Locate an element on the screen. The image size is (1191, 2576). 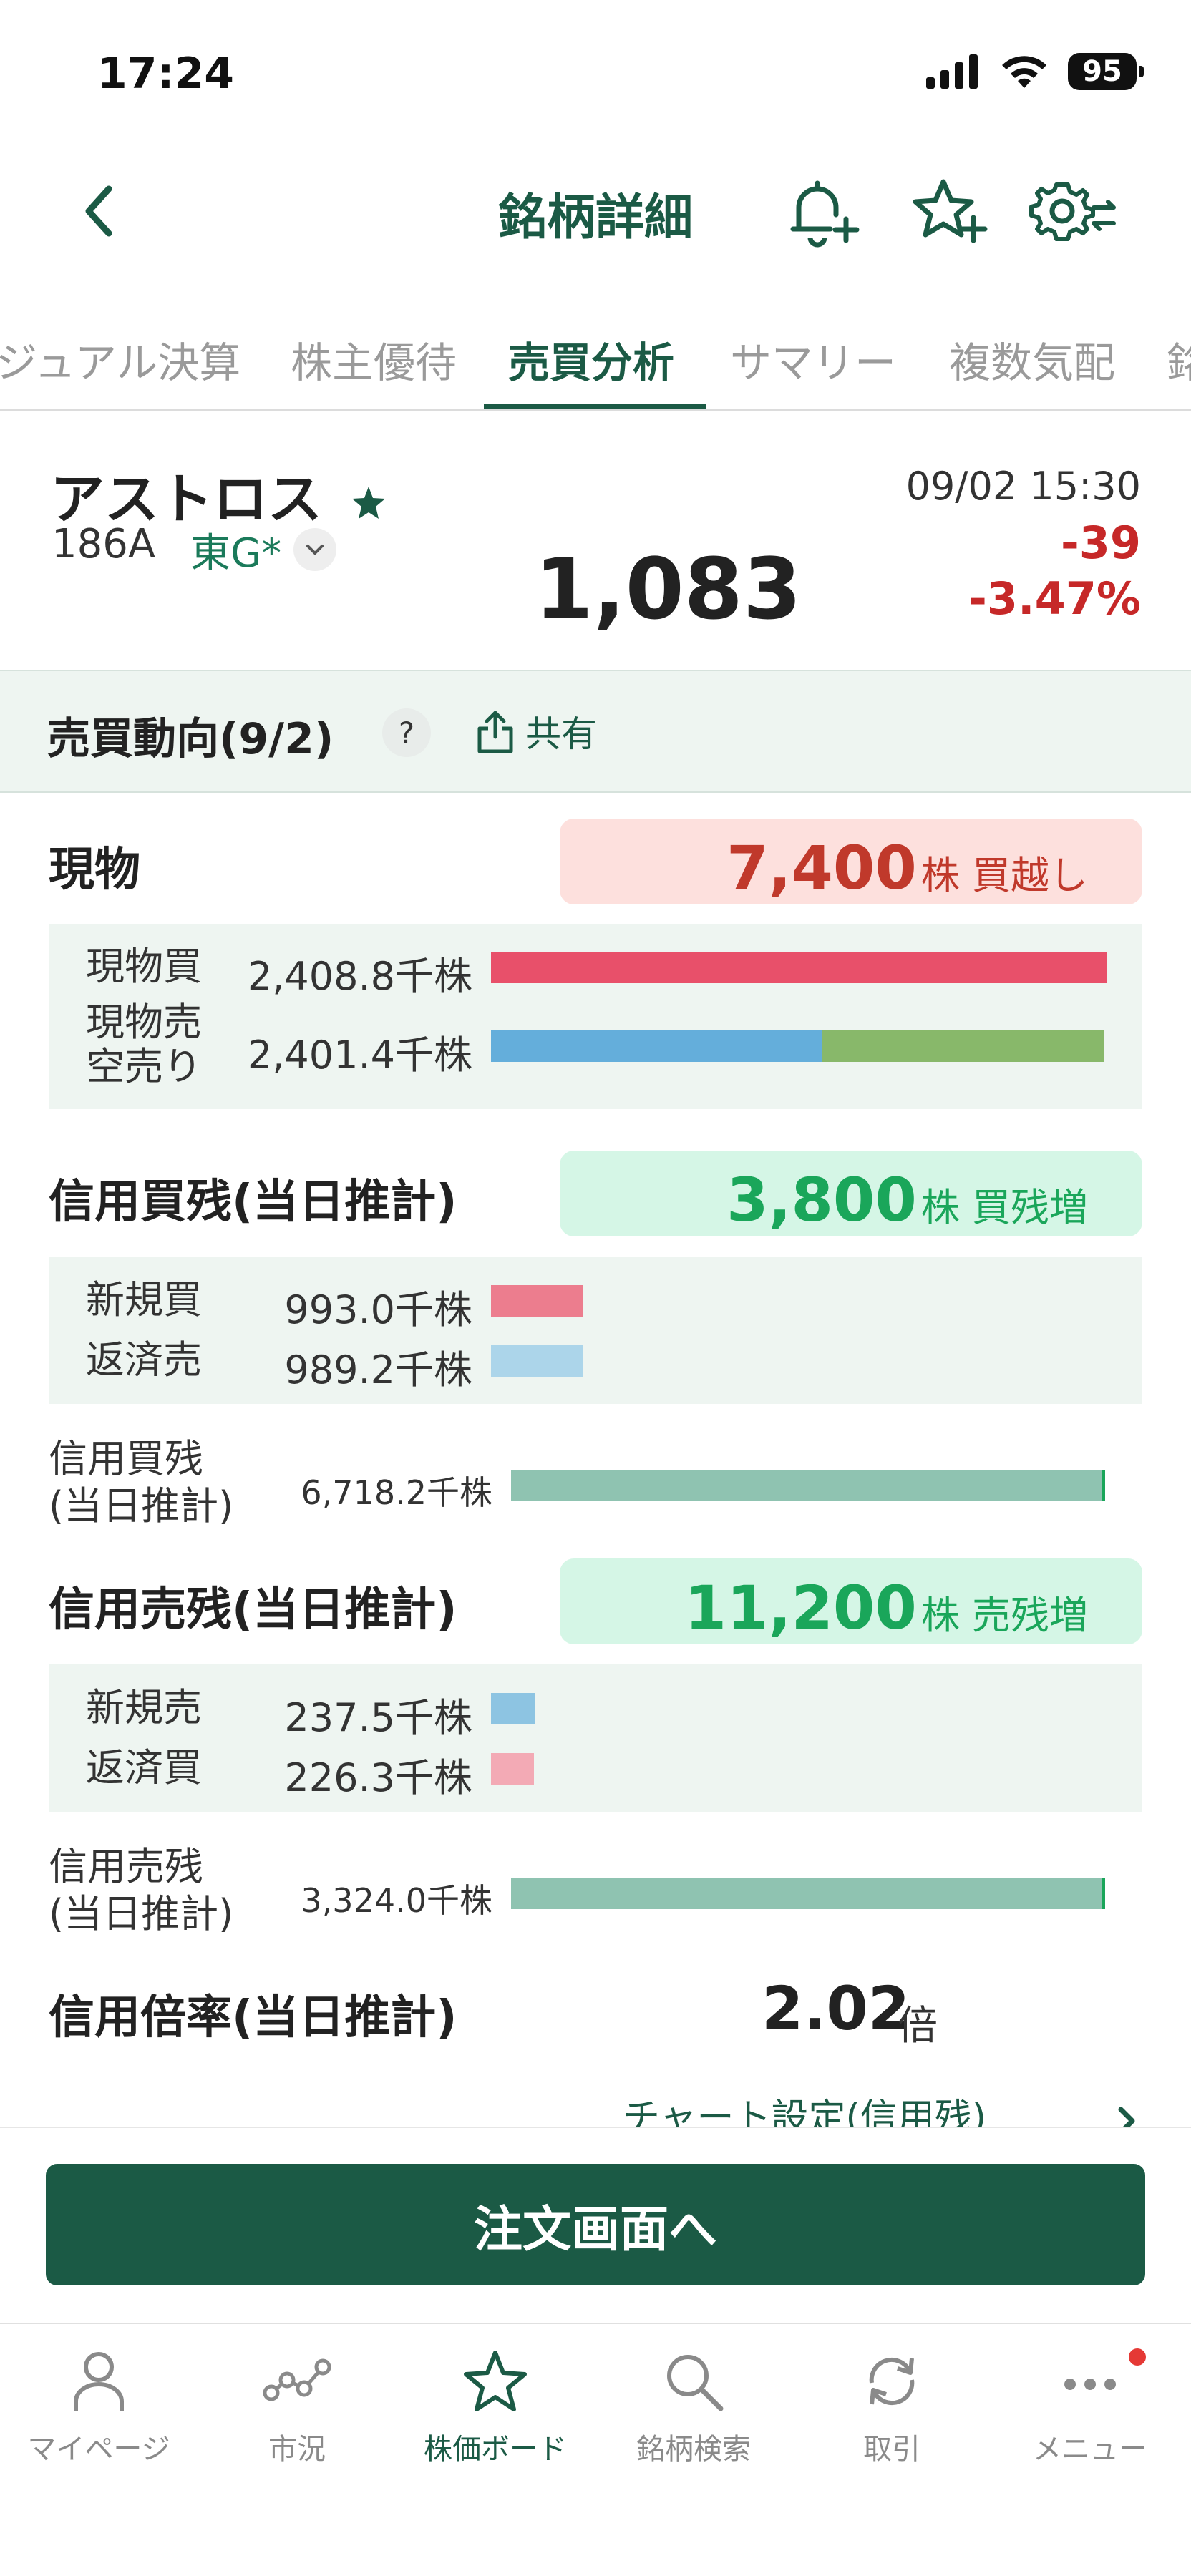
genbutsu-sell-bar is located at coordinates (797, 1046).